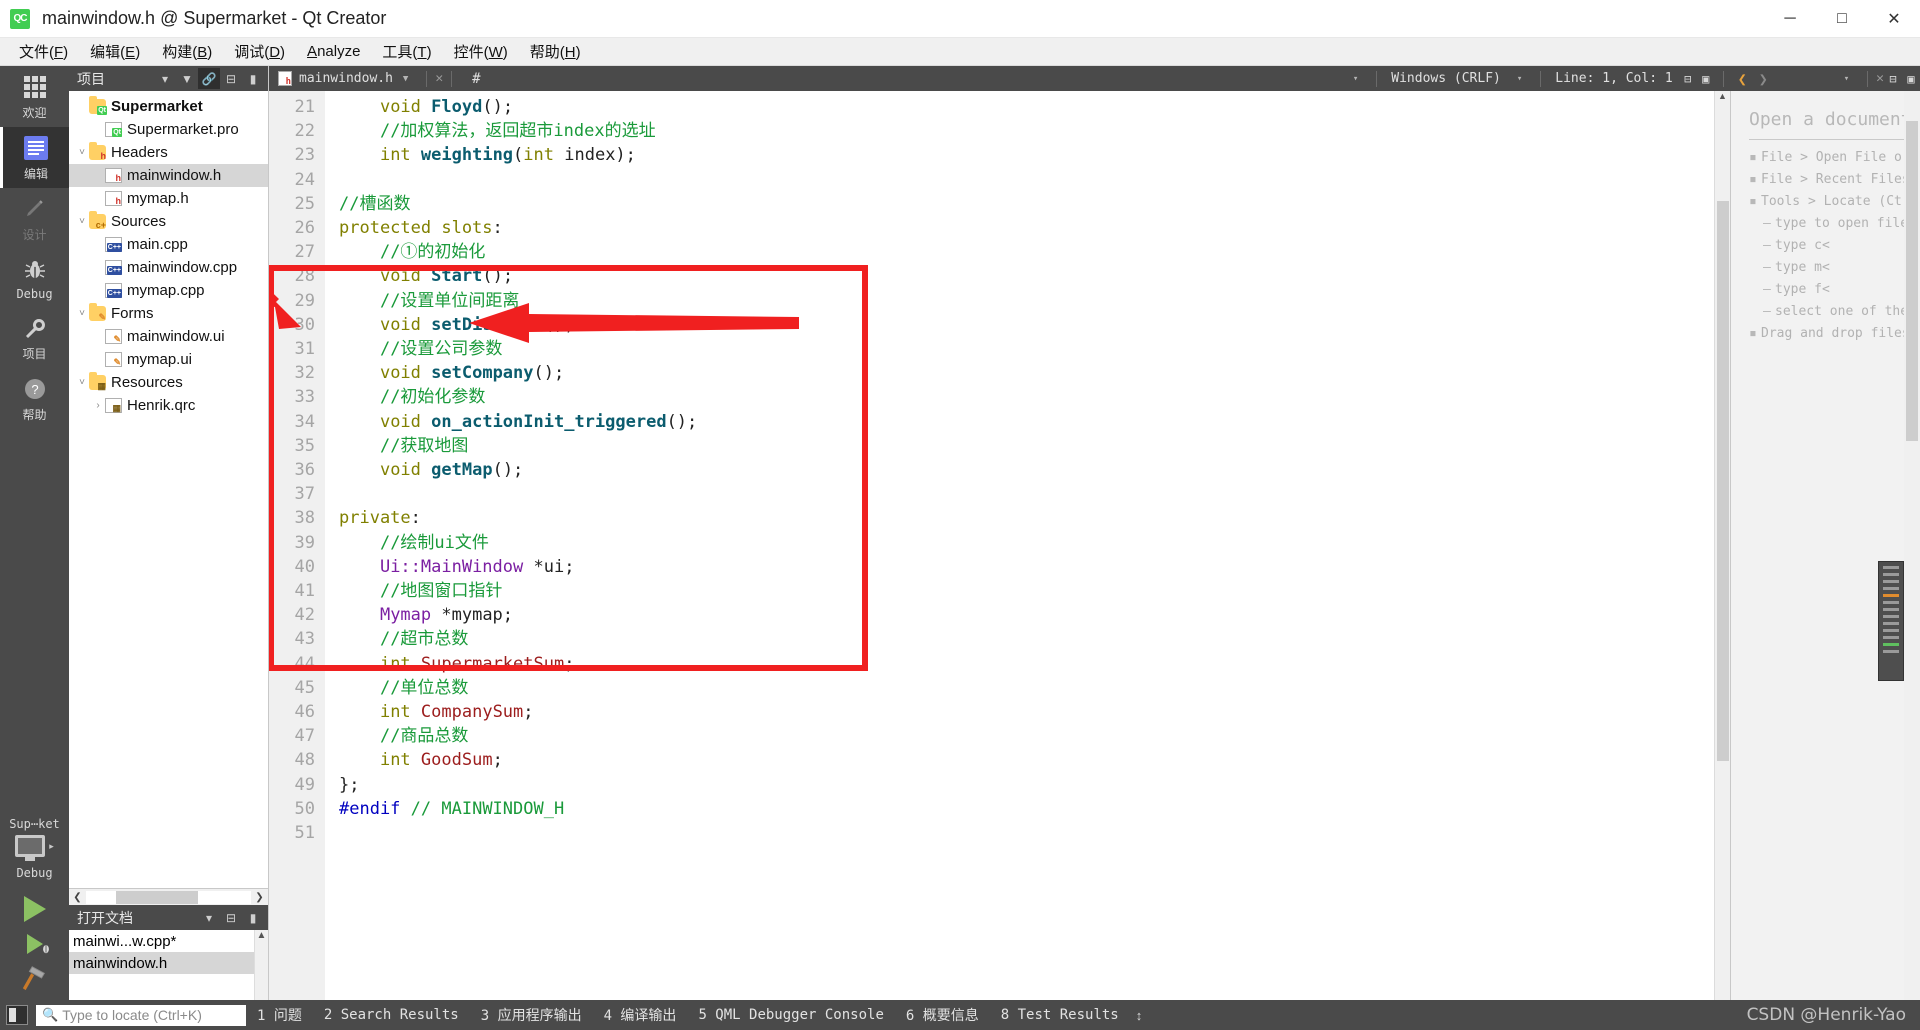 This screenshot has height=1030, width=1920. I want to click on toggle-sidebar-button, so click(17, 1015).